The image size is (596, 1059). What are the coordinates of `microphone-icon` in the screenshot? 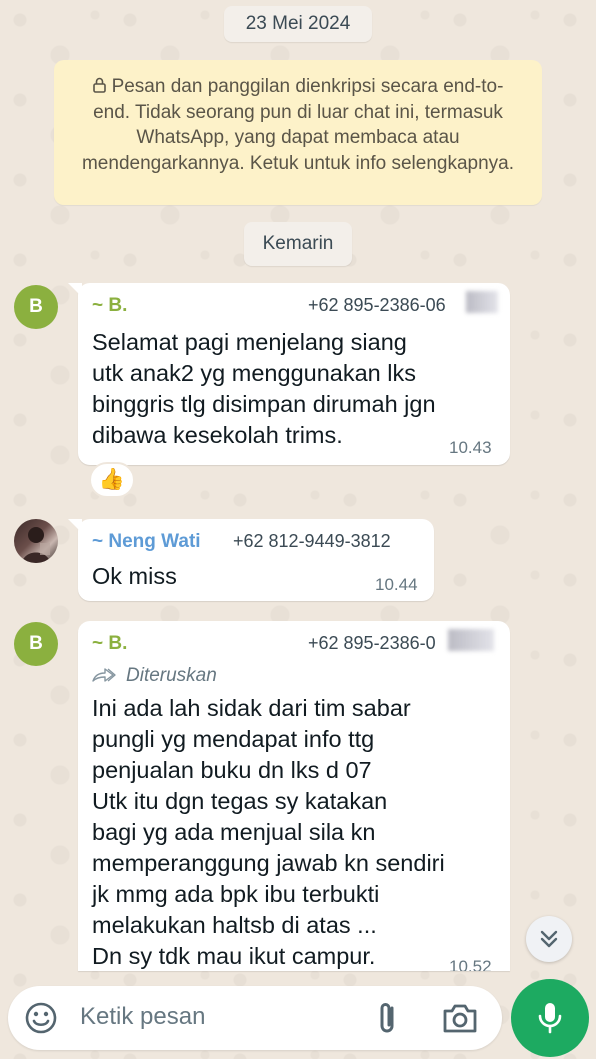 It's located at (550, 1018).